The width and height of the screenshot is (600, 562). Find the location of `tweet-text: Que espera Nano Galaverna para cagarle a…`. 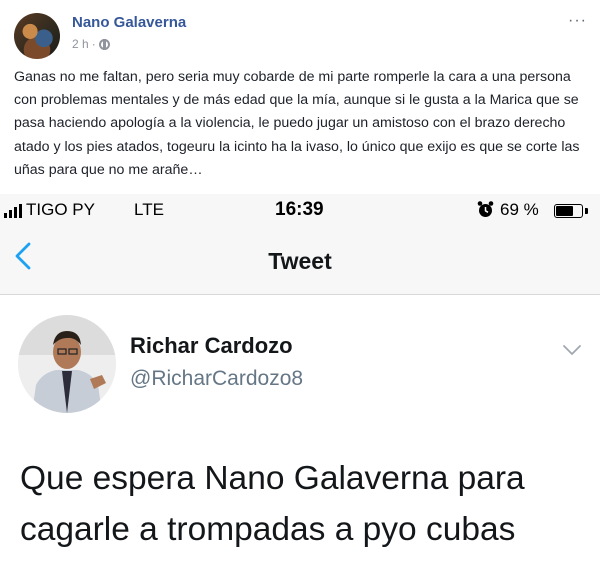

tweet-text: Que espera Nano Galaverna para cagarle a… is located at coordinates (272, 504).